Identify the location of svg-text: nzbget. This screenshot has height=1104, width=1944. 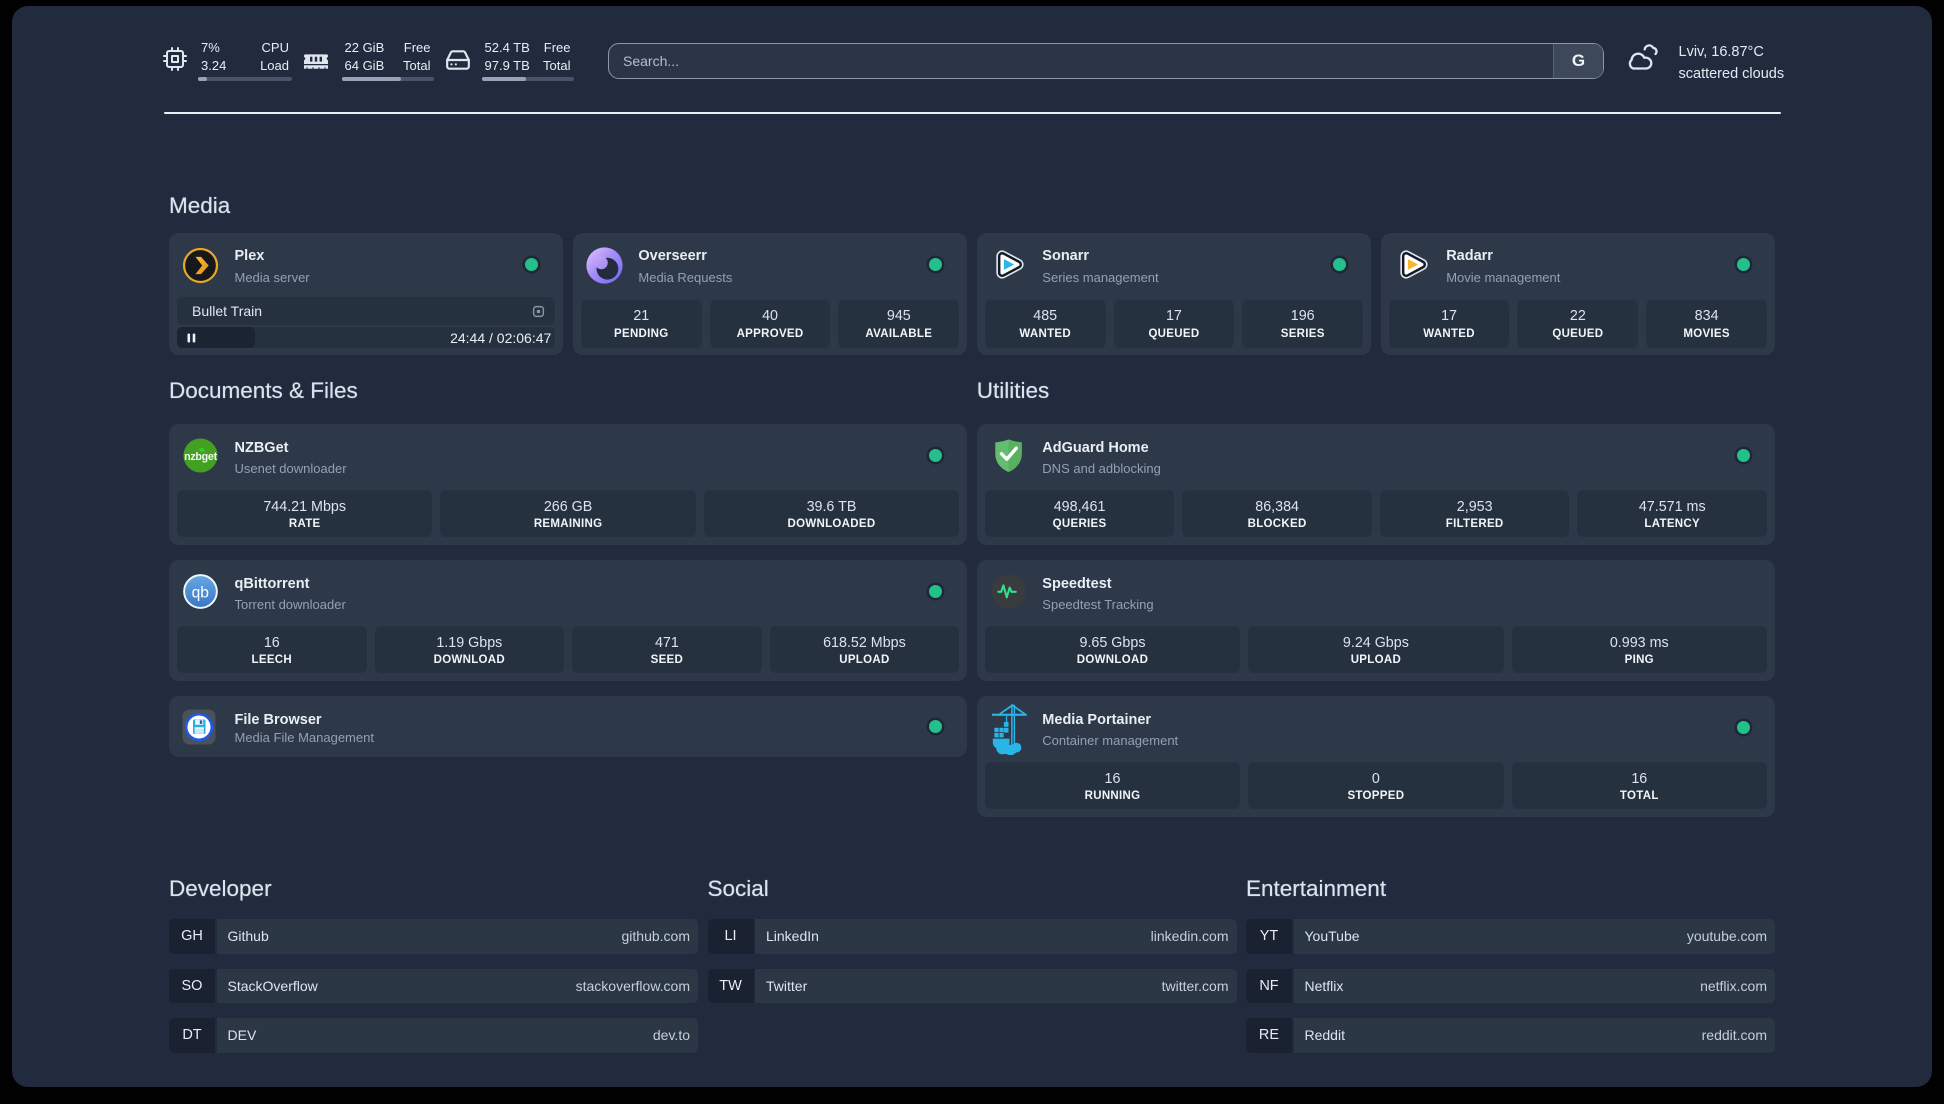
(200, 457).